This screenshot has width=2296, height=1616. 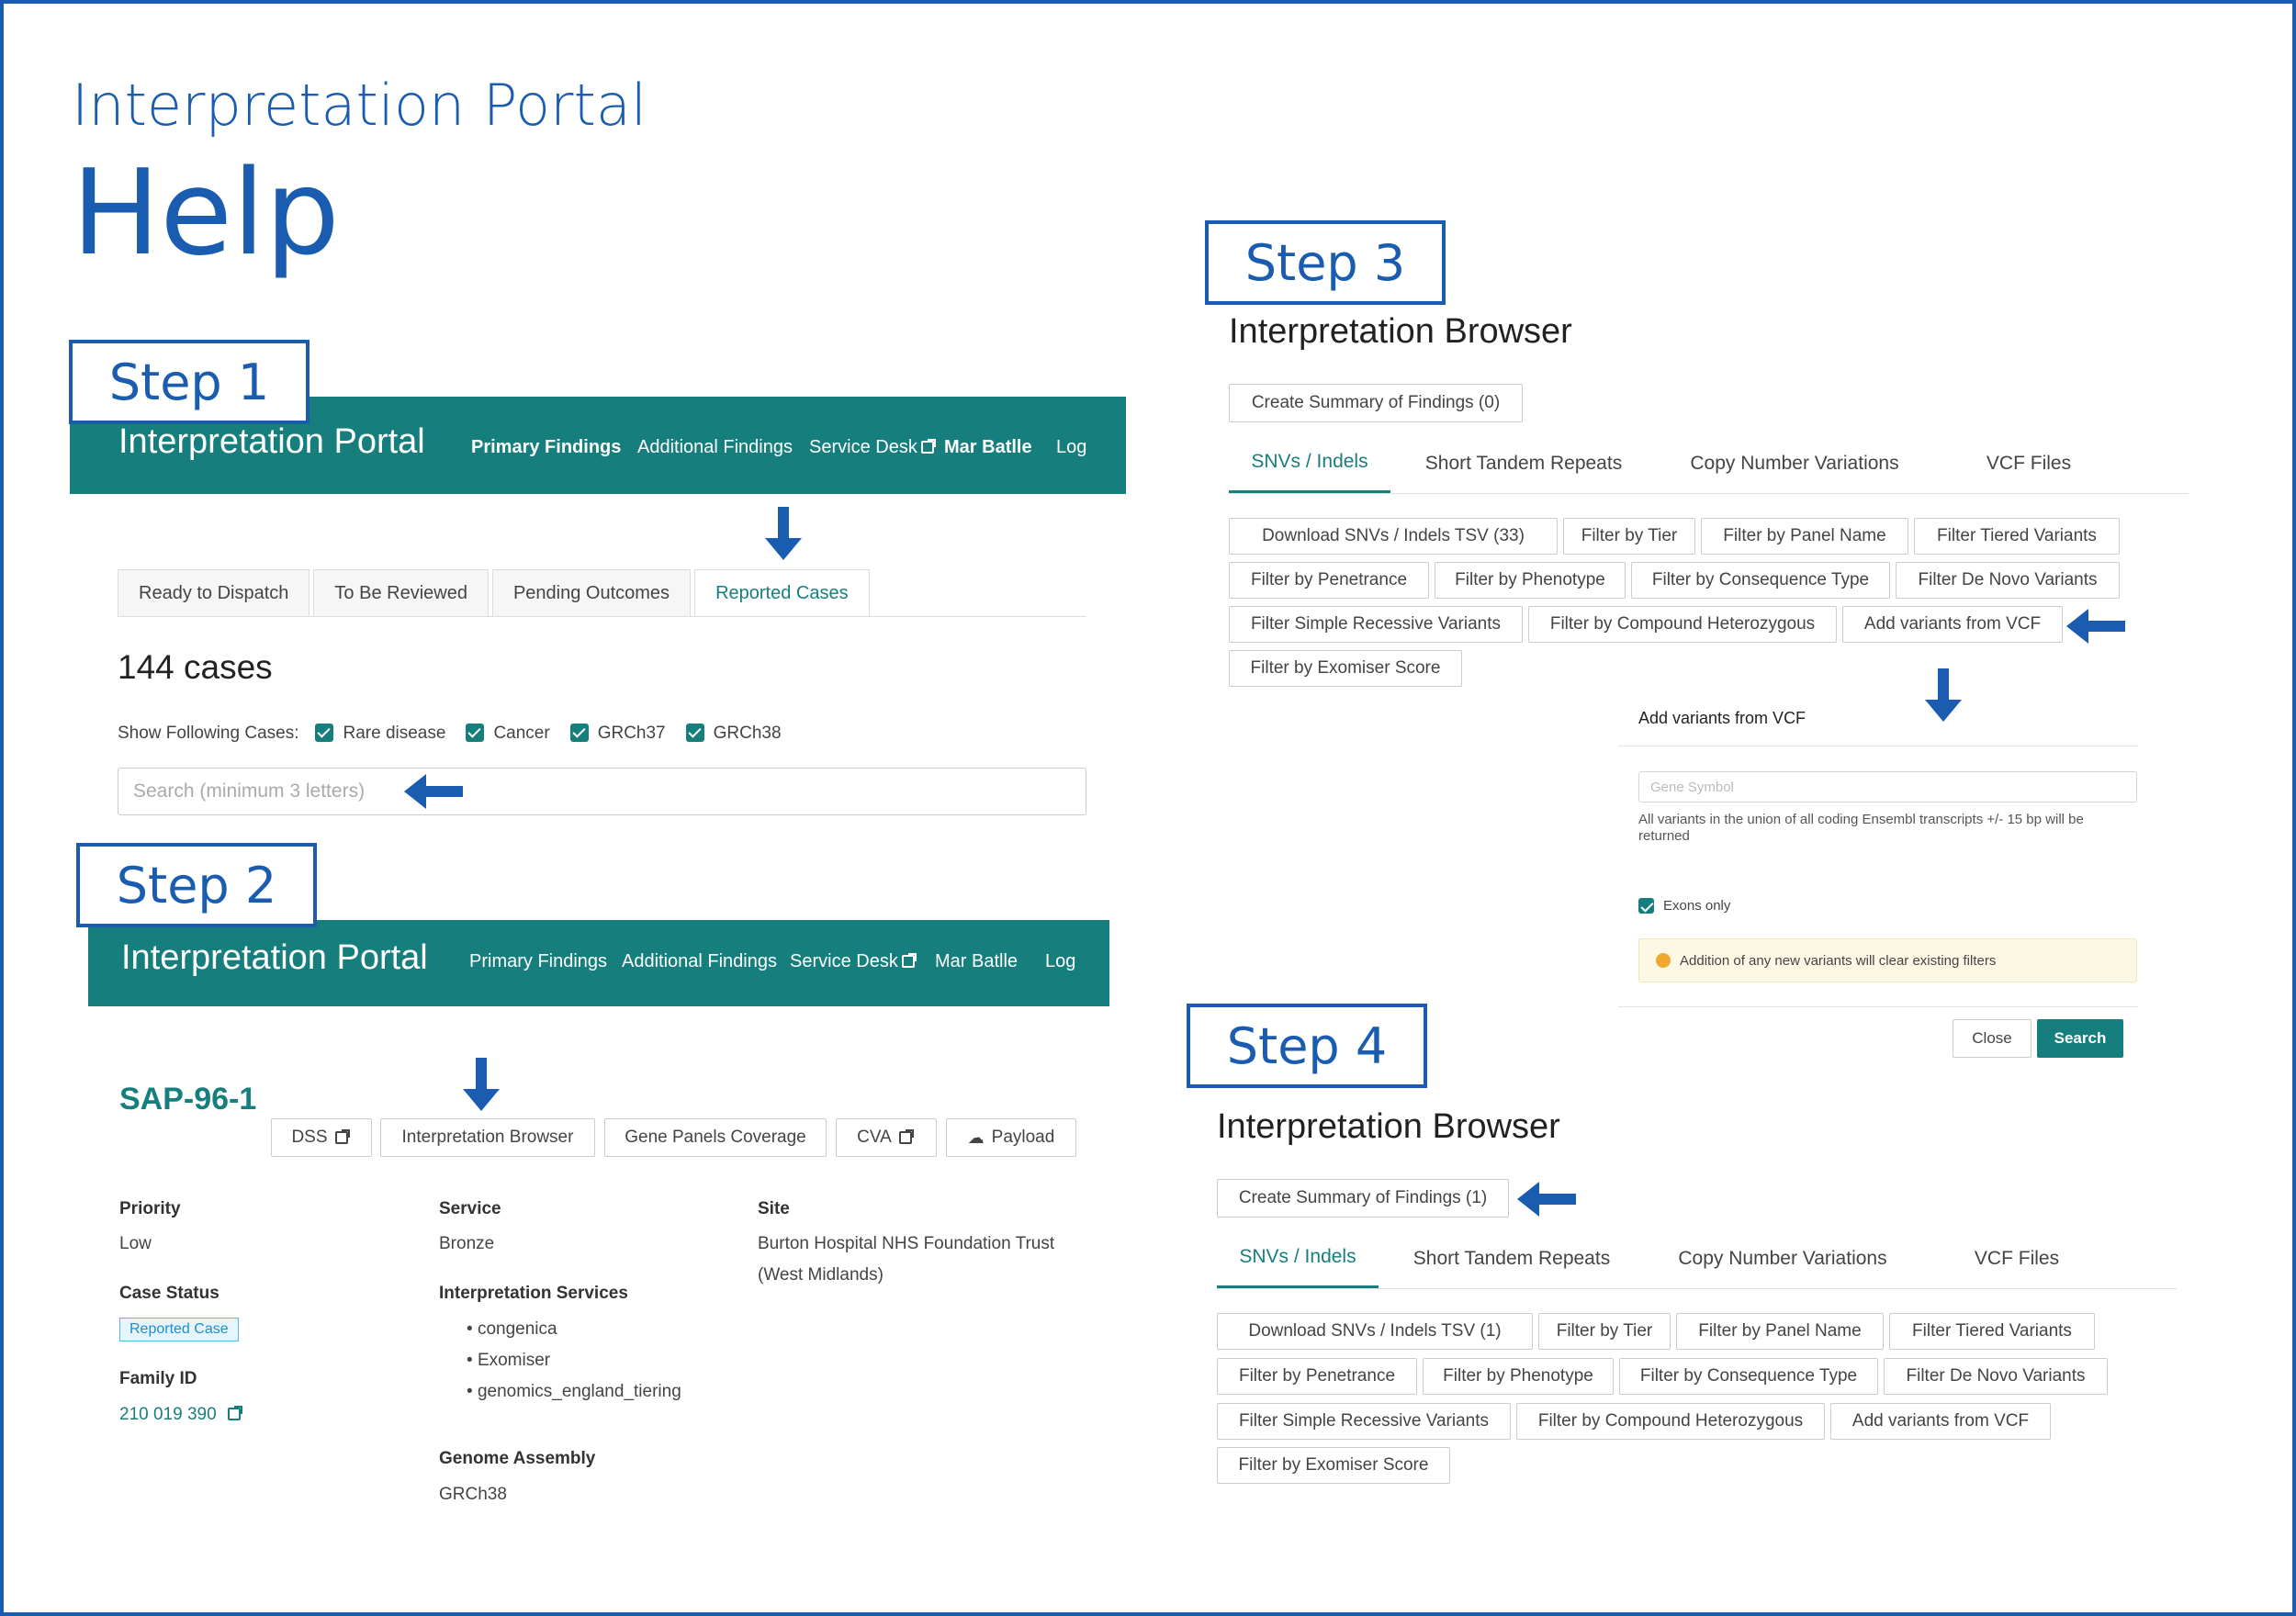 What do you see at coordinates (1325, 263) in the screenshot?
I see `step-3-label: Step 3` at bounding box center [1325, 263].